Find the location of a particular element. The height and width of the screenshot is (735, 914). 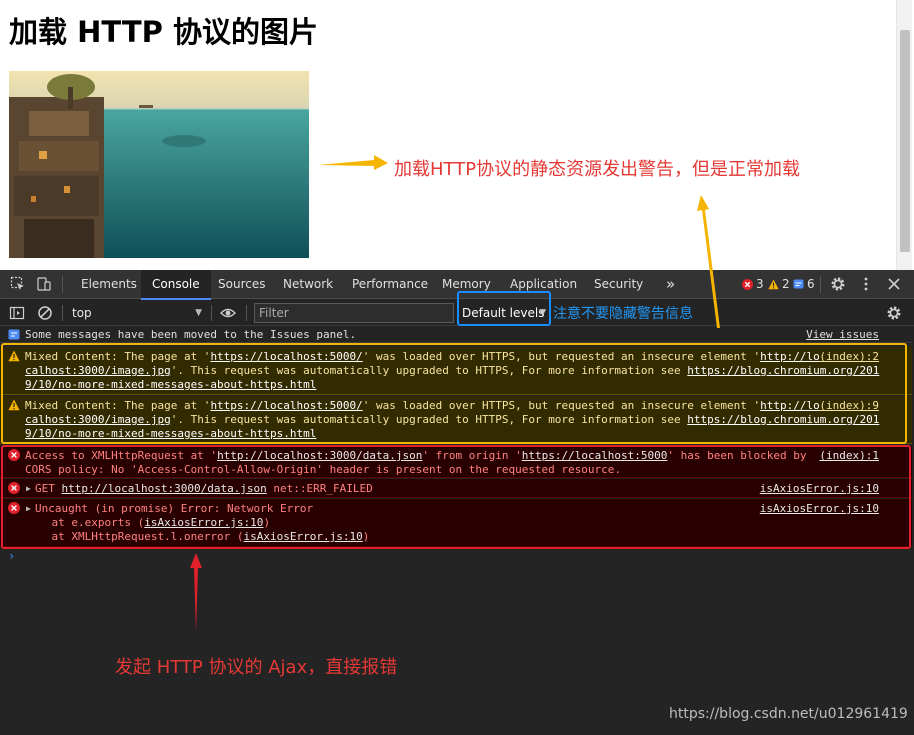

stack-frame: at e.exports (isAxiosError.js:10) is located at coordinates (148, 522).